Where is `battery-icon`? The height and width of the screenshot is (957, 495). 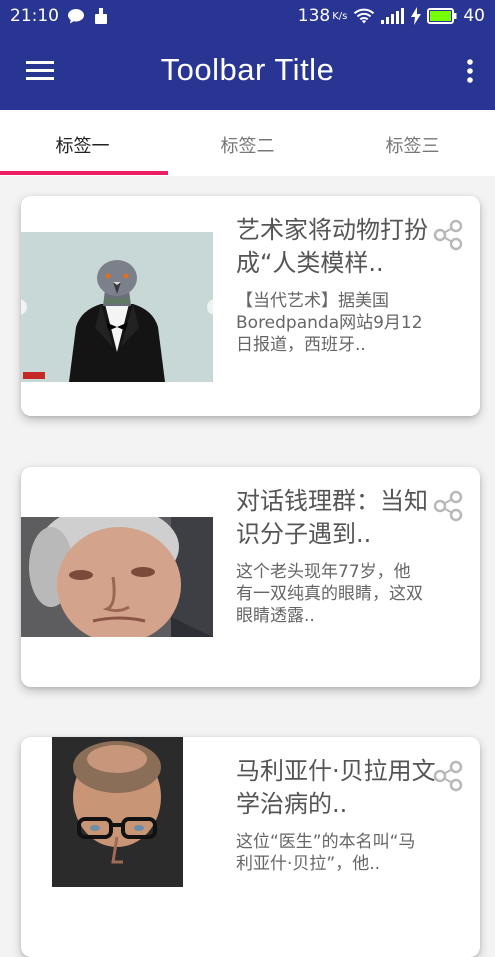
battery-icon is located at coordinates (442, 16).